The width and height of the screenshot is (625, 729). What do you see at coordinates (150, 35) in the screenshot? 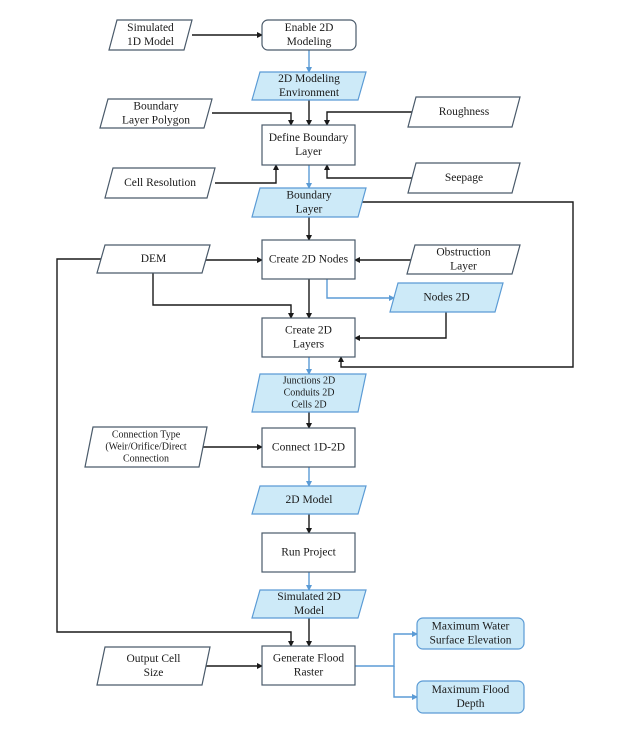
I see `simulated-1d-model-node: Simulated 1D Model` at bounding box center [150, 35].